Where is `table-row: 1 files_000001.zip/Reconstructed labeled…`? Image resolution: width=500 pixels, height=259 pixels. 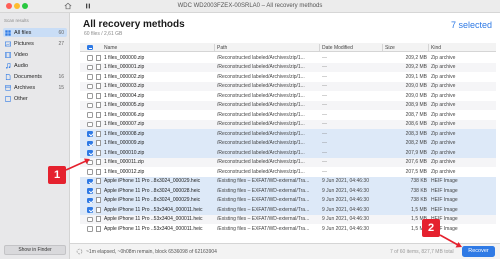 table-row: 1 files_000001.zip/Reconstructed labeled… is located at coordinates (288, 67).